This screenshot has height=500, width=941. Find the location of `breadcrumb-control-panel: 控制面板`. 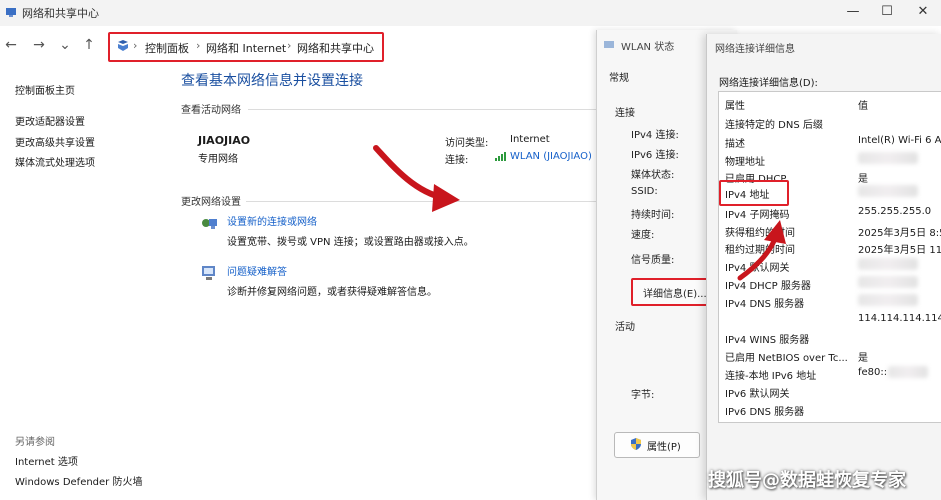

breadcrumb-control-panel: 控制面板 is located at coordinates (167, 48).